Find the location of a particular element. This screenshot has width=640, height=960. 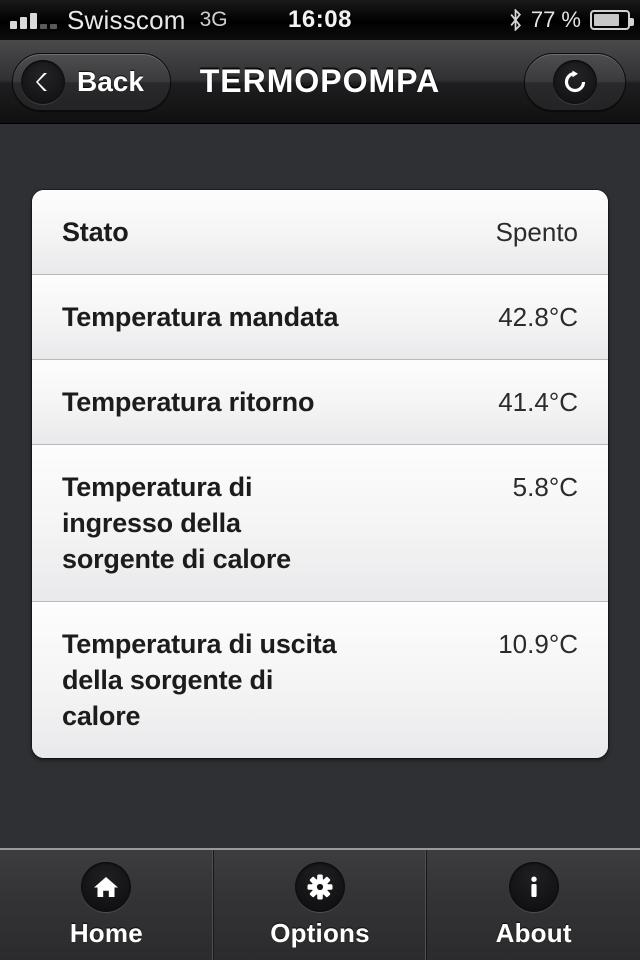

refresh-icon is located at coordinates (575, 81).